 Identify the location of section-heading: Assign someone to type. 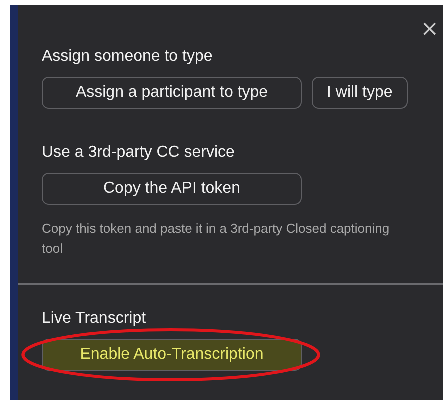
(128, 57).